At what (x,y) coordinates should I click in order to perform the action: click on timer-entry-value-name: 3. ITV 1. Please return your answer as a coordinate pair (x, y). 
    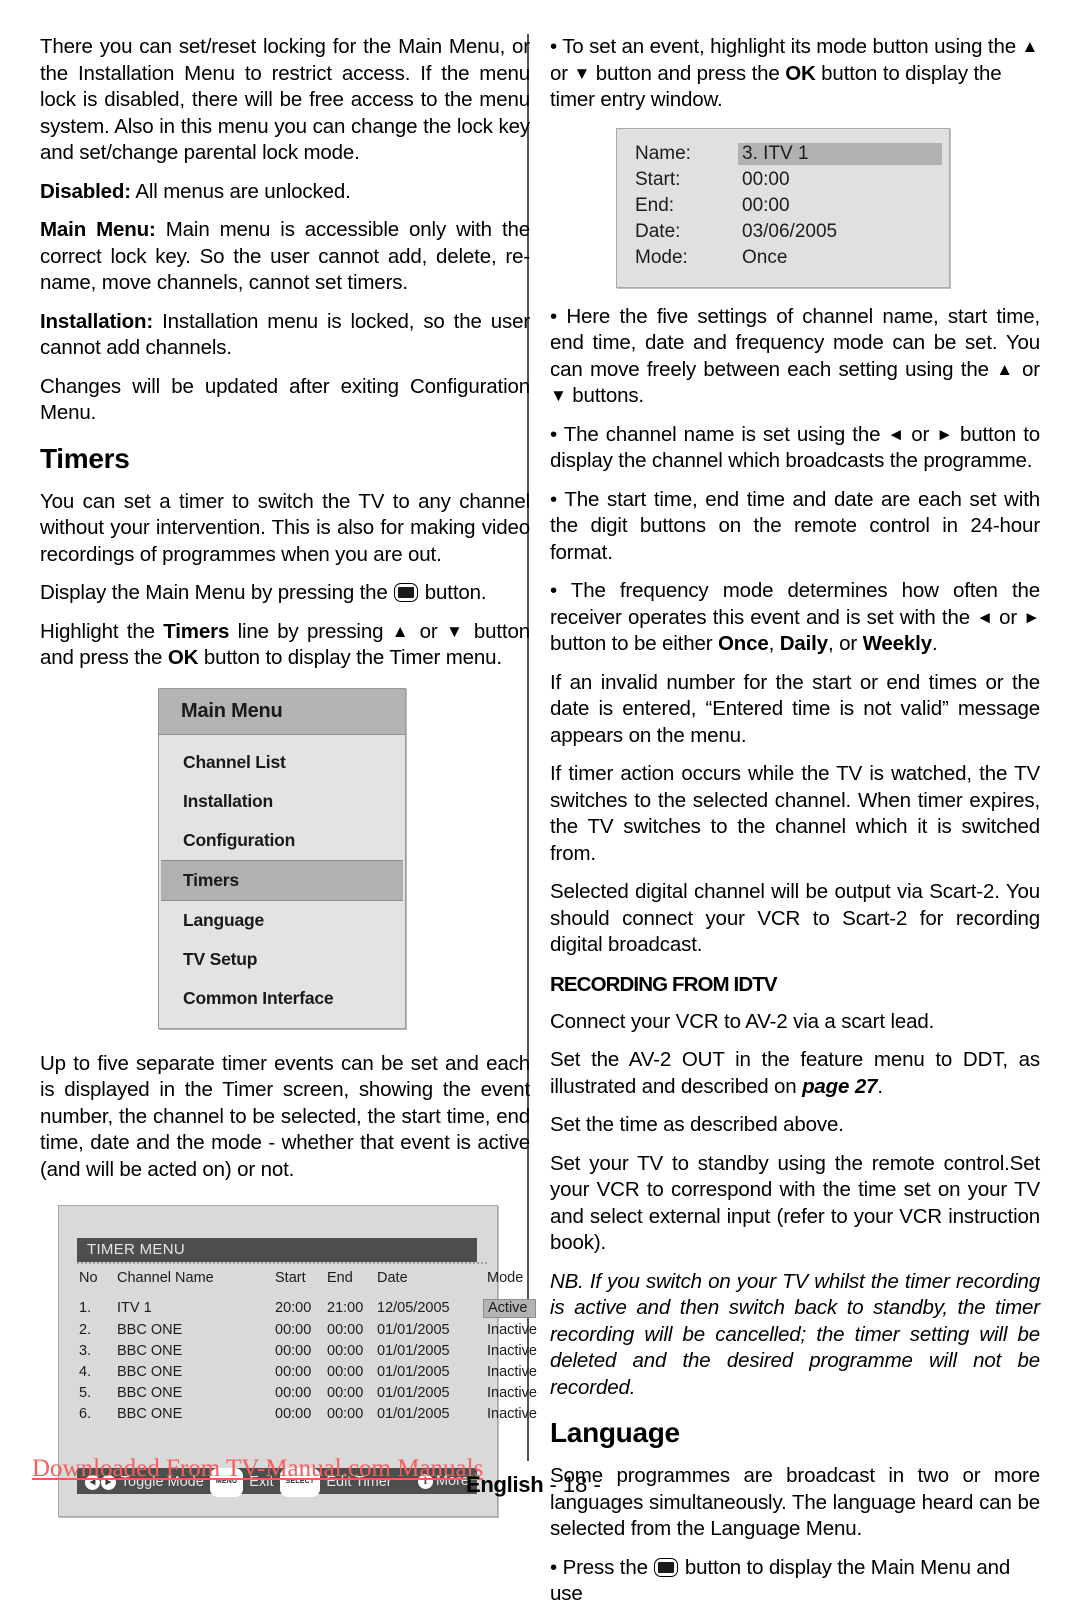
    Looking at the image, I should click on (840, 153).